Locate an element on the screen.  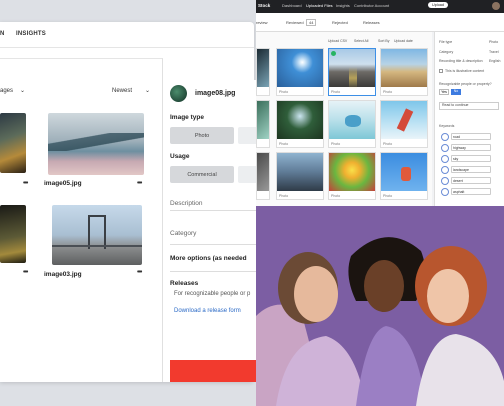
nav-dashboard: Dashboard is located at coordinates (292, 5).